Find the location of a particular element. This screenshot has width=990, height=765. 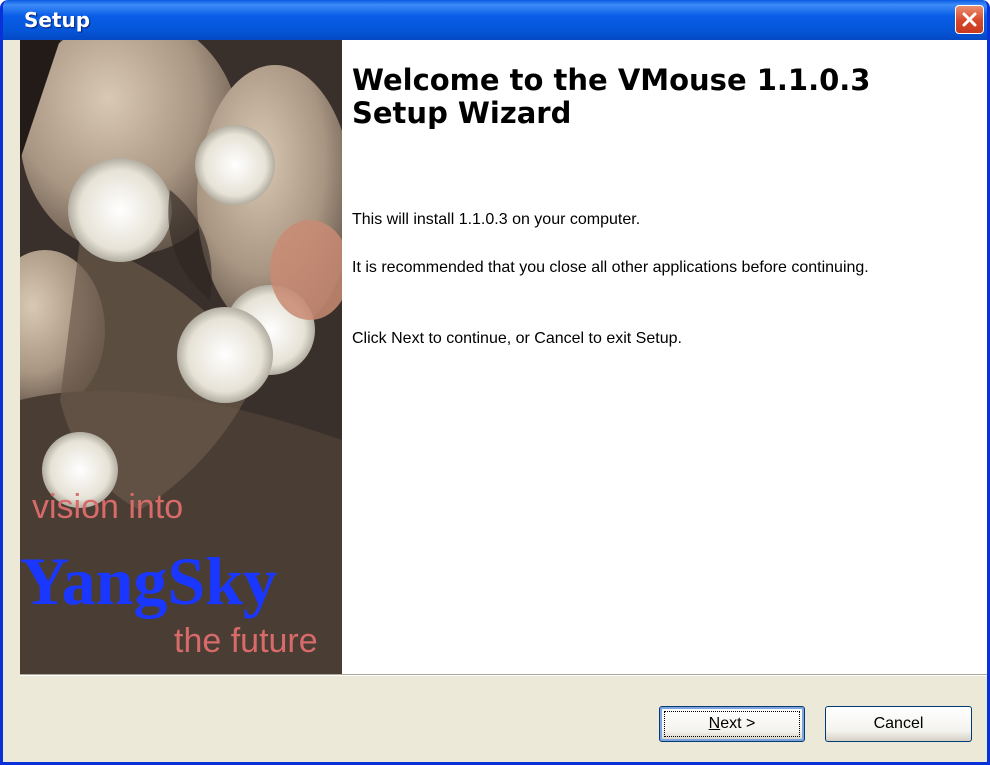

image-text-future: the future is located at coordinates (246, 641).